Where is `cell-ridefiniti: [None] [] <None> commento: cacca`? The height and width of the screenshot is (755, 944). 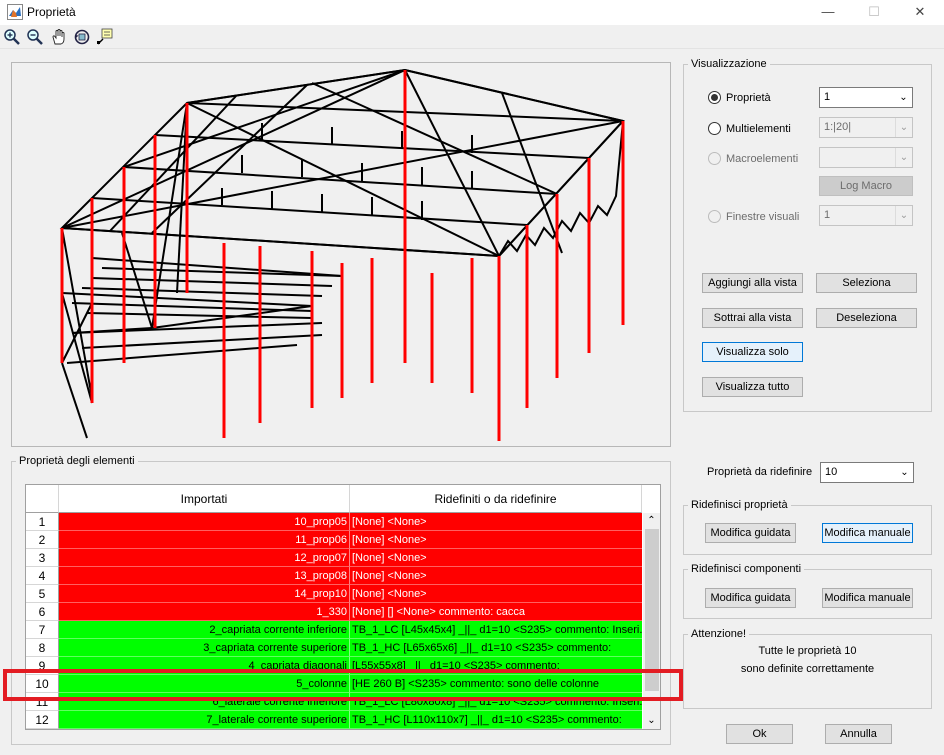
cell-ridefiniti: [None] [] <None> commento: cacca is located at coordinates (496, 612).